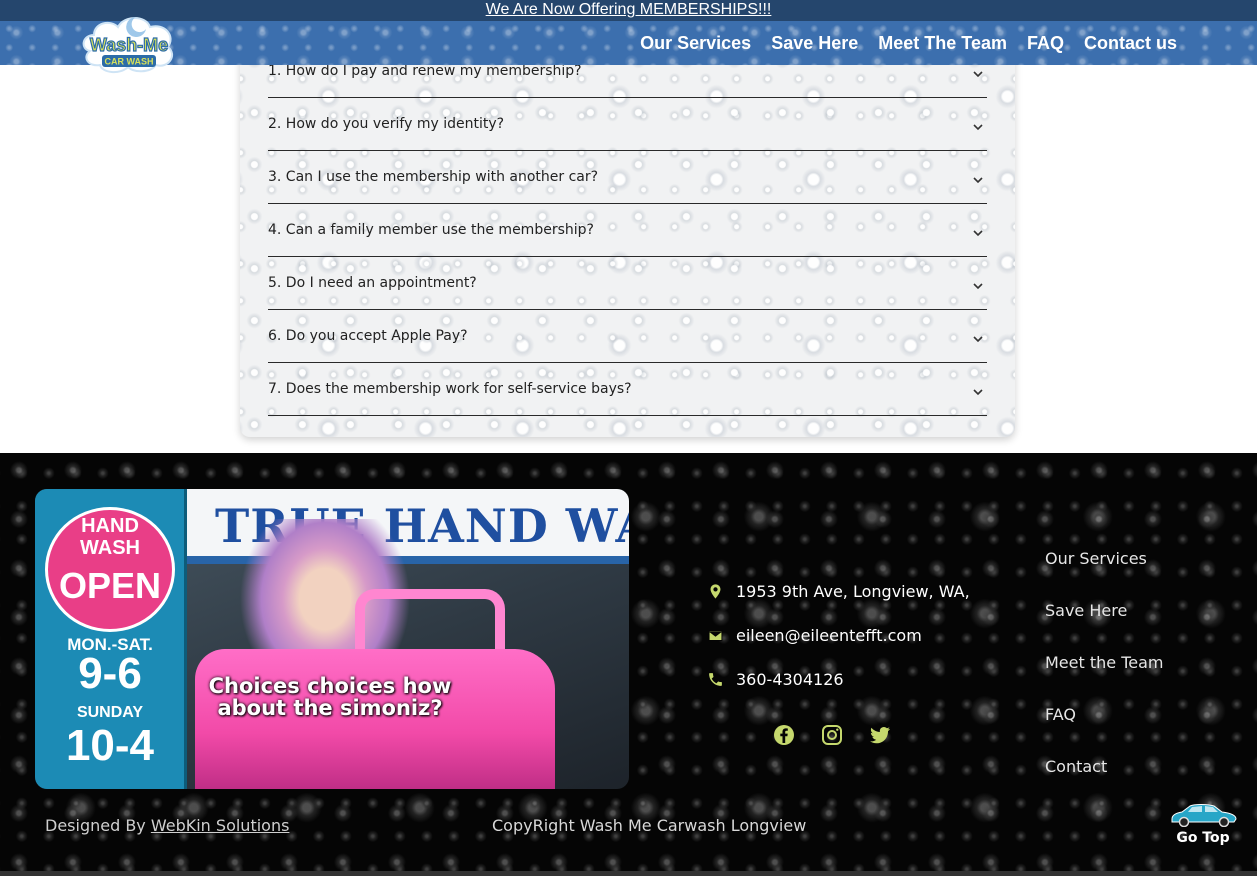  I want to click on social-links, so click(832, 735).